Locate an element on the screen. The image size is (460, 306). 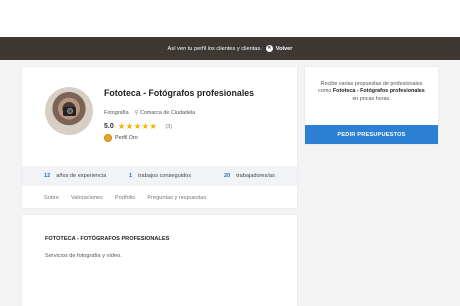
top-strip is located at coordinates (230, 18).